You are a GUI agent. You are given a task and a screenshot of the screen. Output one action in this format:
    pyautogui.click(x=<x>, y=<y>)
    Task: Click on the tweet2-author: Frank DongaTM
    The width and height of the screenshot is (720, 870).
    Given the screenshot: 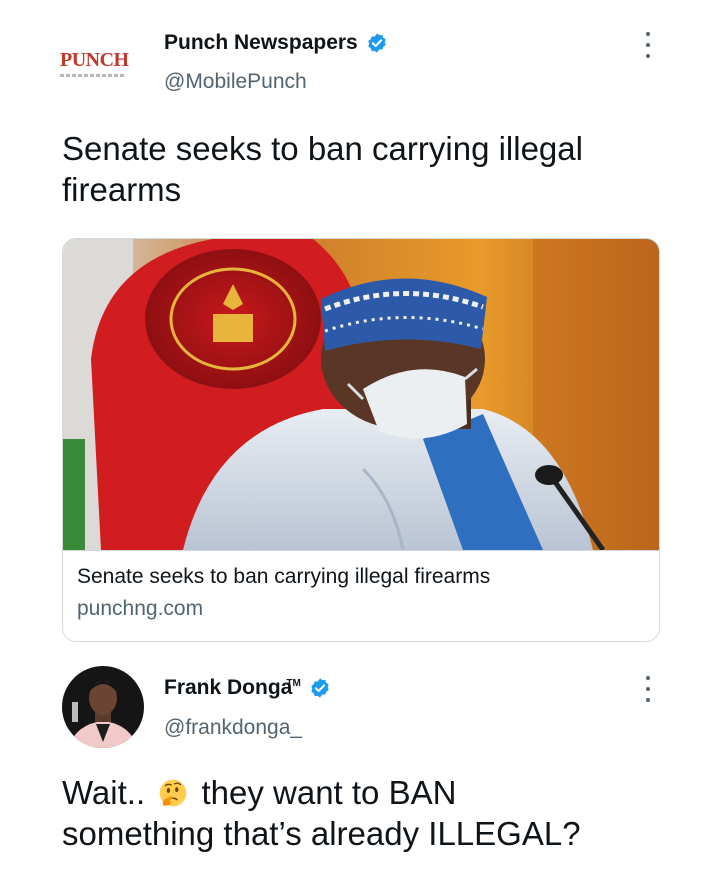 What is the action you would take?
    pyautogui.click(x=247, y=688)
    